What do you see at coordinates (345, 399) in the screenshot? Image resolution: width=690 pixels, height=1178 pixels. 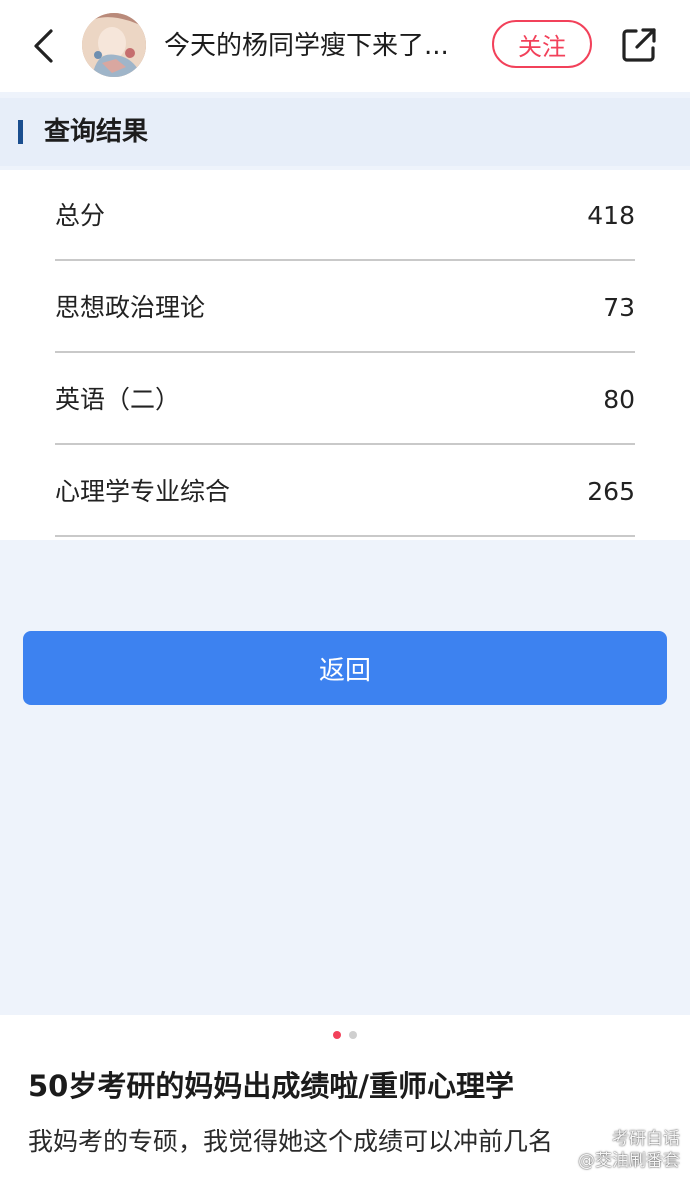 I see `result-row-english: 英语（二） 80` at bounding box center [345, 399].